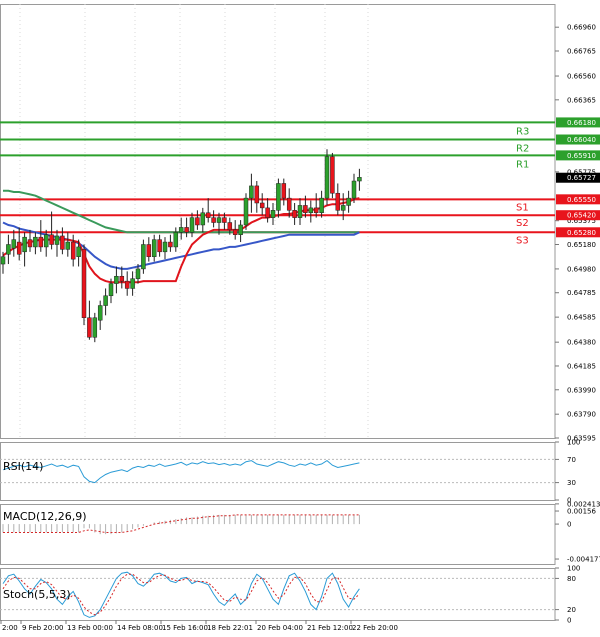  I want to click on x-tick-label: 9 Feb 20:00, so click(42, 628).